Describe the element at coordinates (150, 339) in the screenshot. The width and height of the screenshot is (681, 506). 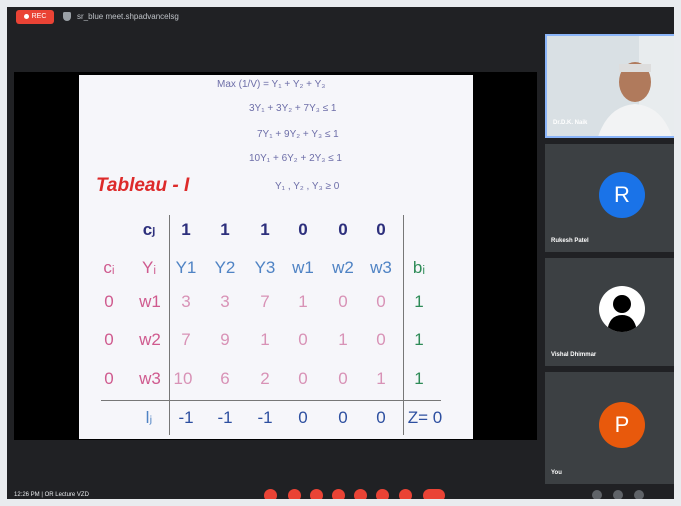
I see `yi-value: w2` at that location.